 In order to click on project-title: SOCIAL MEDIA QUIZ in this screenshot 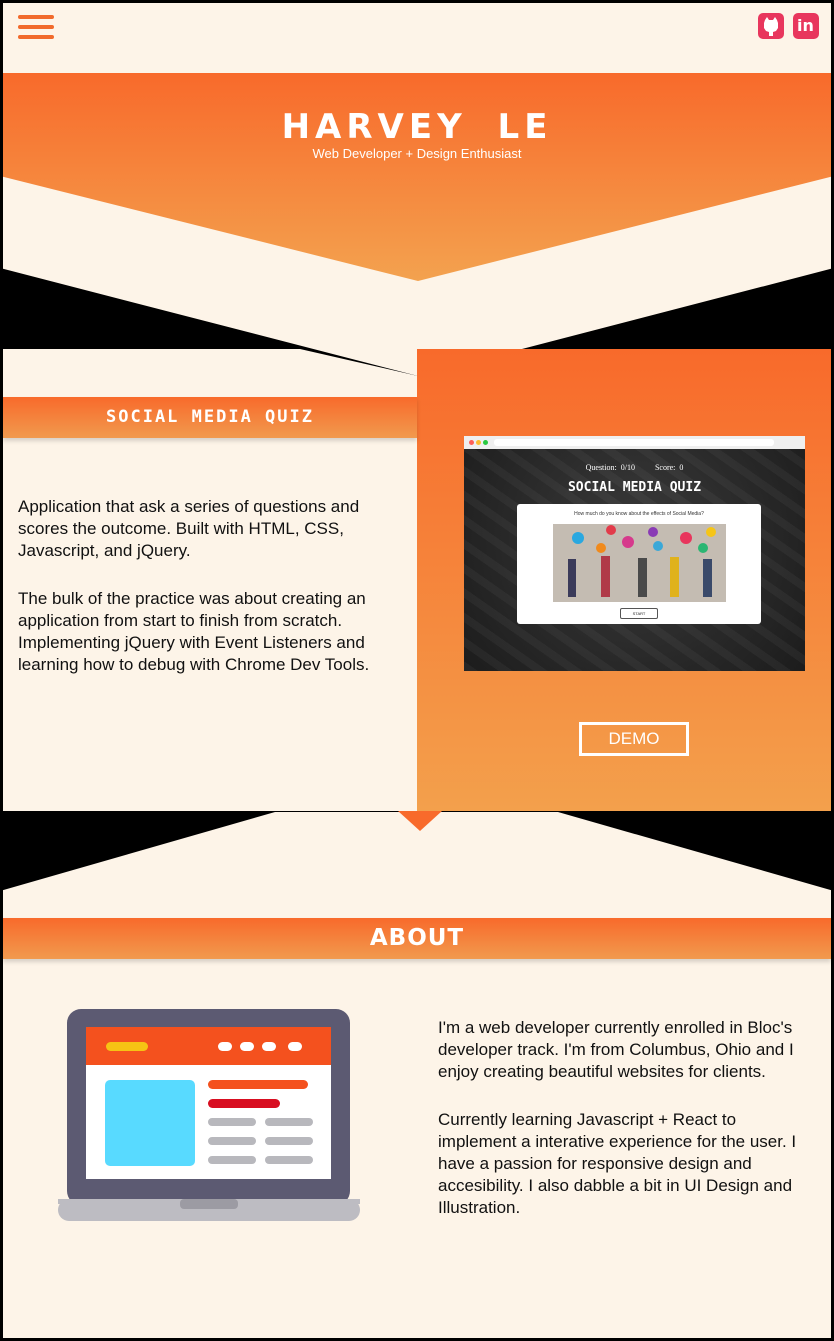, I will do `click(210, 417)`.